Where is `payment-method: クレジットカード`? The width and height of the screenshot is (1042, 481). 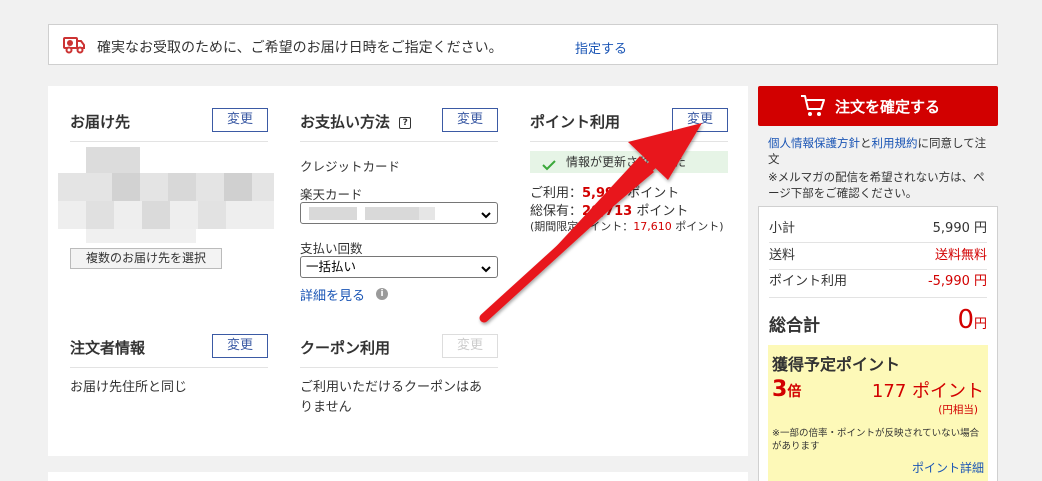 payment-method: クレジットカード is located at coordinates (350, 166).